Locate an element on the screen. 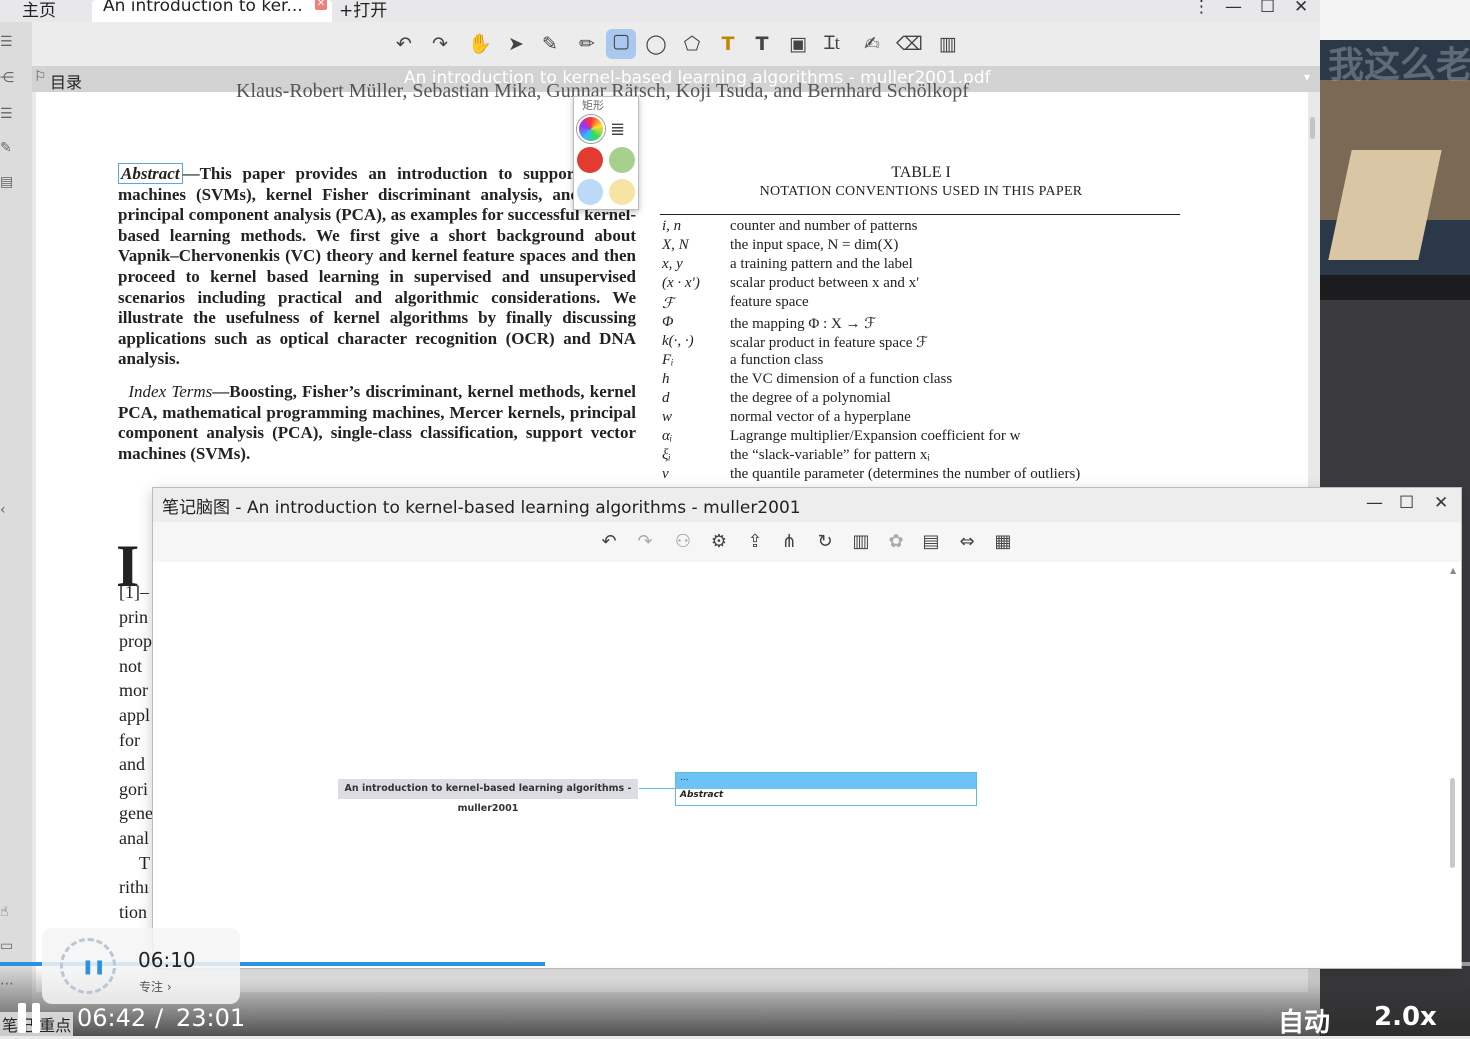 This screenshot has width=1470, height=1039. hand-icon: ☝ is located at coordinates (8, 914).